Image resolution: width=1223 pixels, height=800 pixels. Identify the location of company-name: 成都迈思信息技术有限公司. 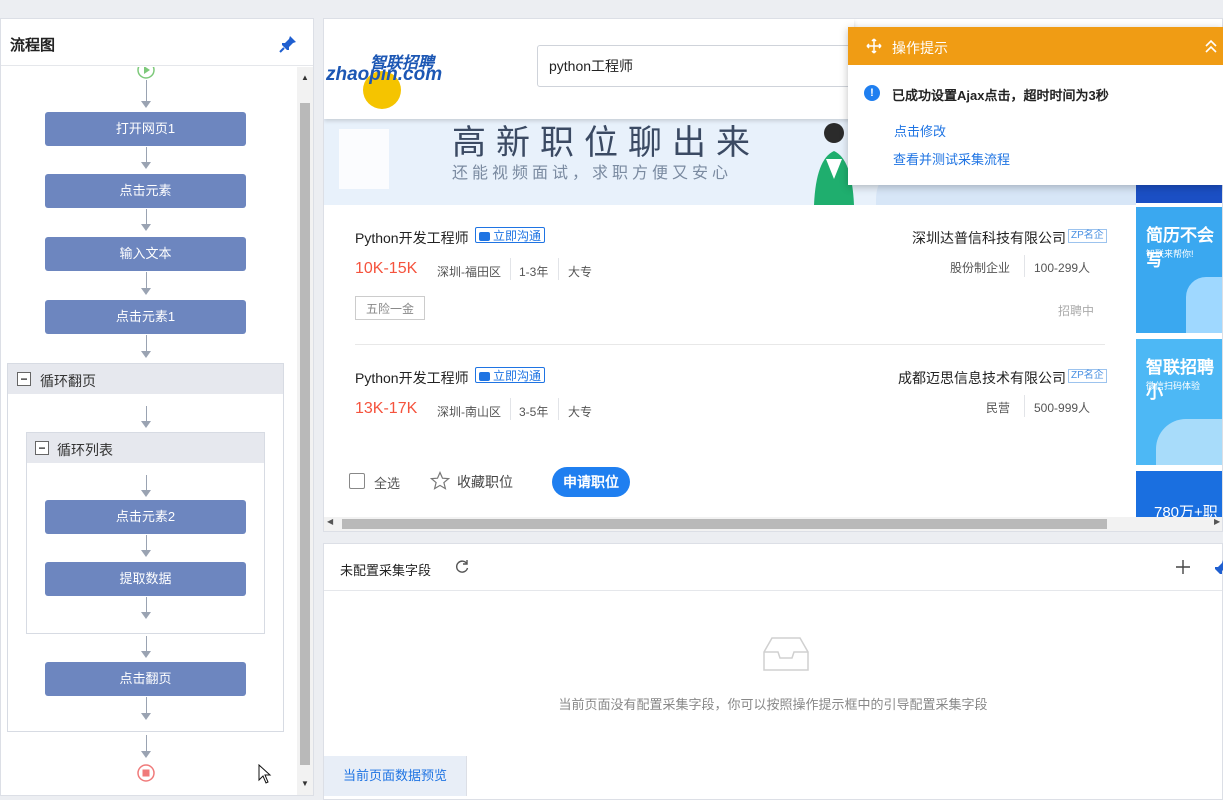
(975, 378).